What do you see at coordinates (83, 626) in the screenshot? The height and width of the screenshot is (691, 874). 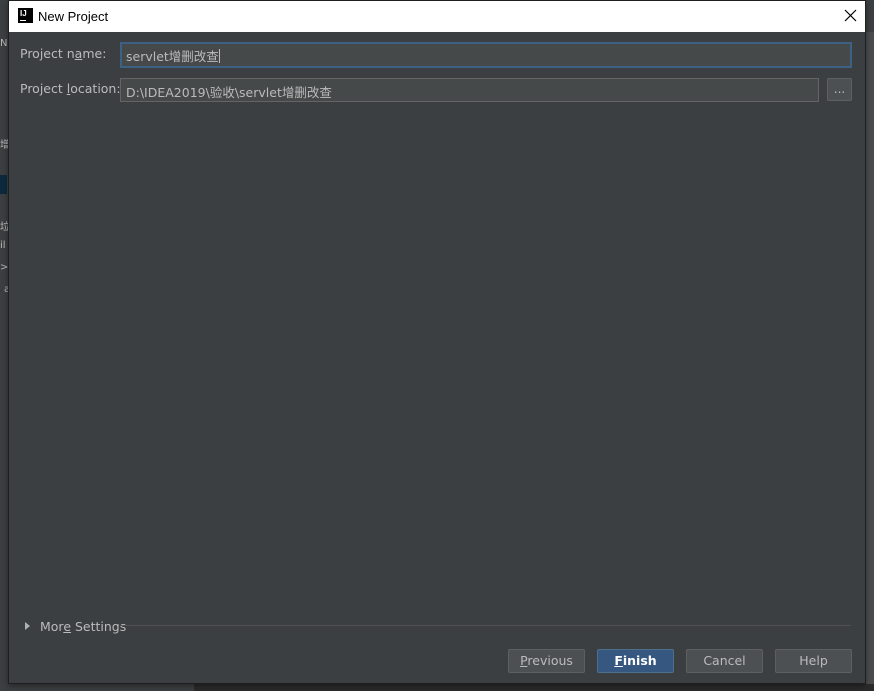 I see `more-settings-label: More Settings` at bounding box center [83, 626].